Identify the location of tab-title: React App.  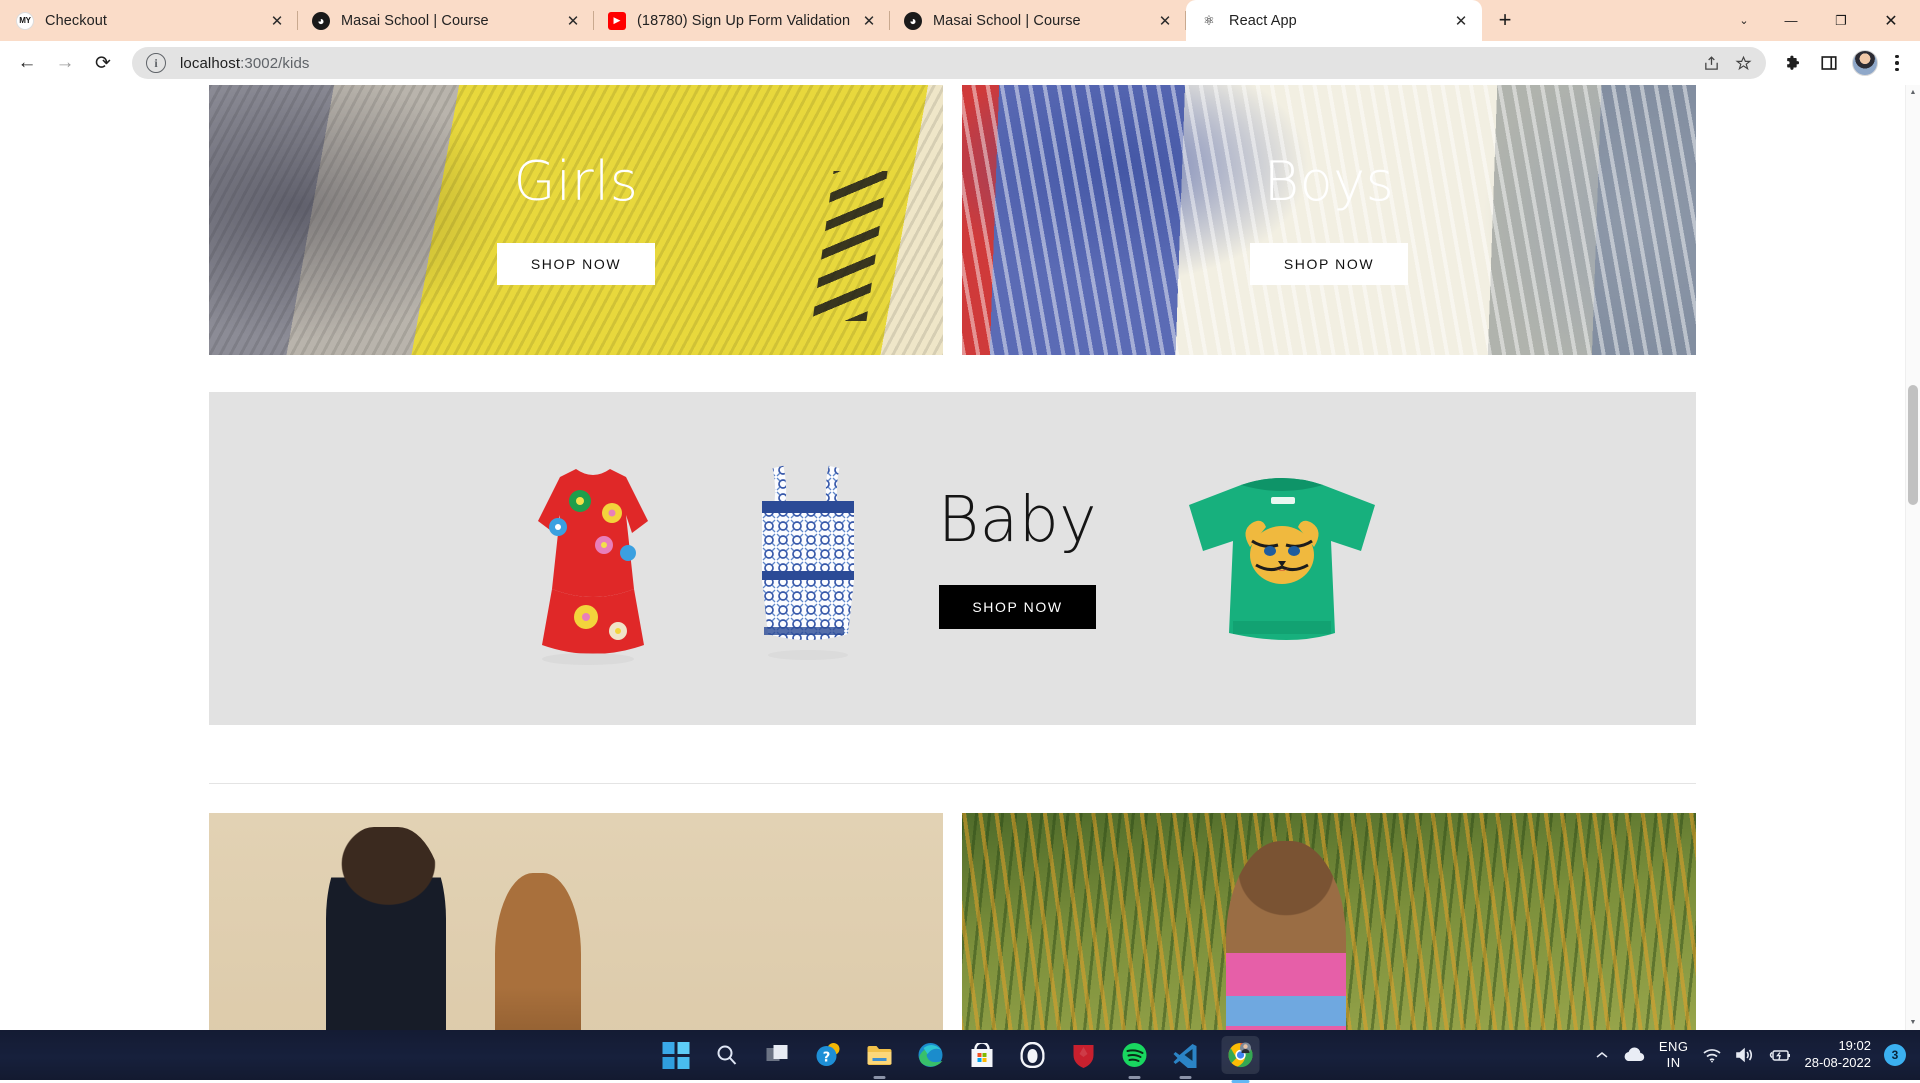
(1336, 21).